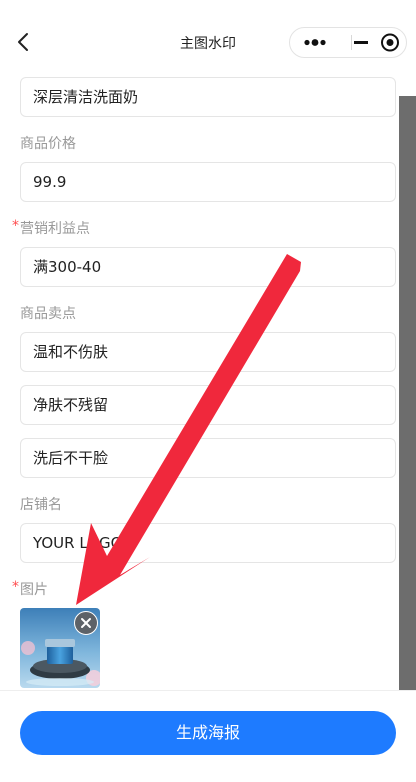  I want to click on mini-program-capsule, so click(348, 42).